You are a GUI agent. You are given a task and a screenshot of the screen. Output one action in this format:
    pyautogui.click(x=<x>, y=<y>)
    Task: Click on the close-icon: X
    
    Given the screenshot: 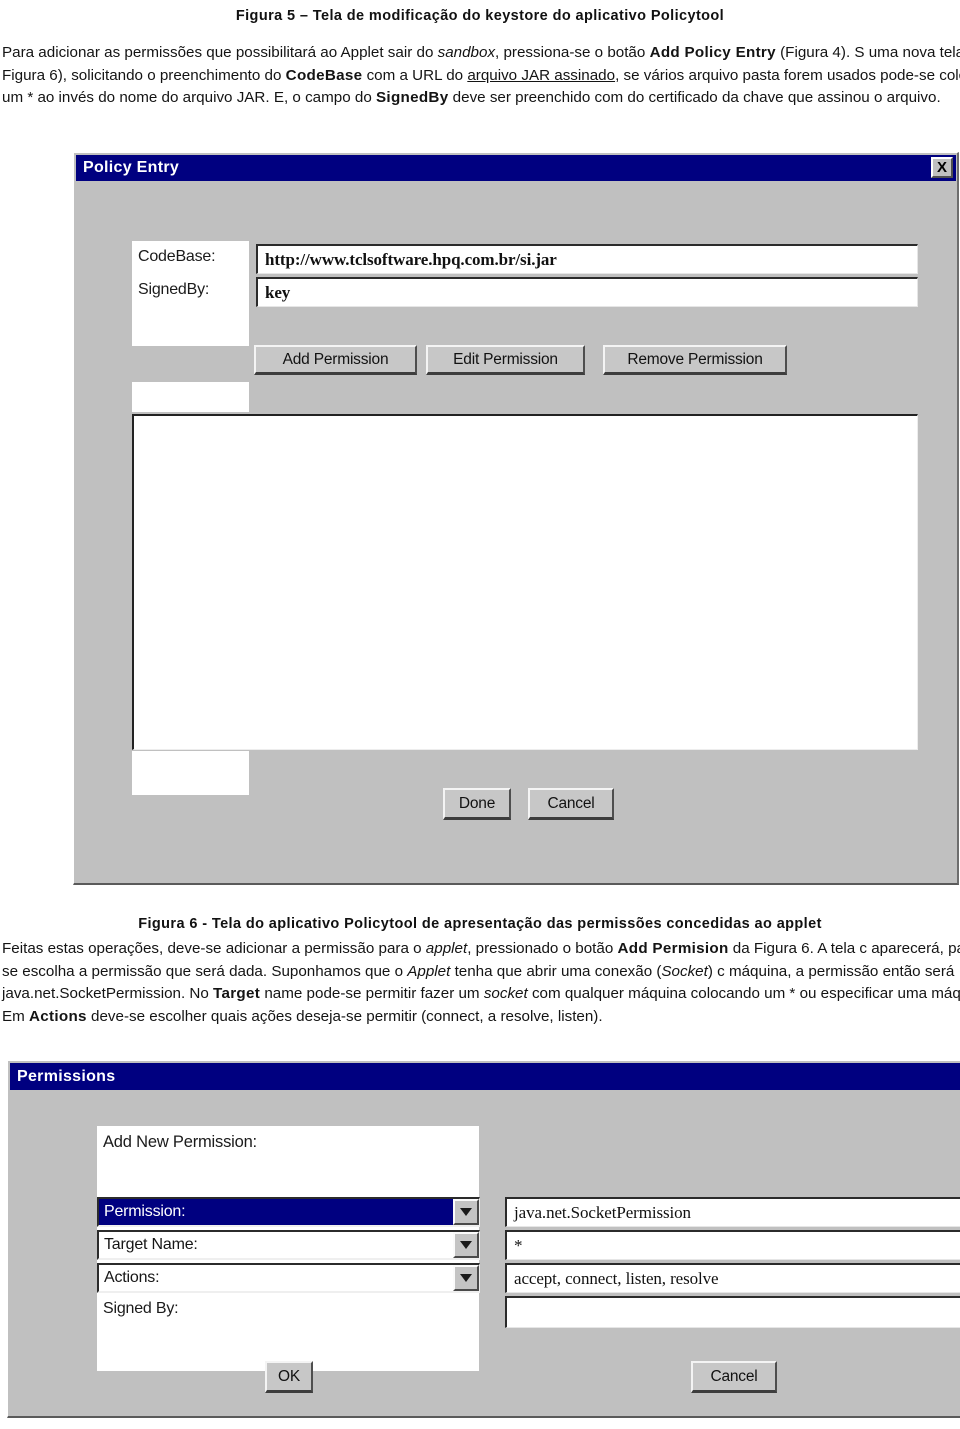 What is the action you would take?
    pyautogui.click(x=942, y=167)
    